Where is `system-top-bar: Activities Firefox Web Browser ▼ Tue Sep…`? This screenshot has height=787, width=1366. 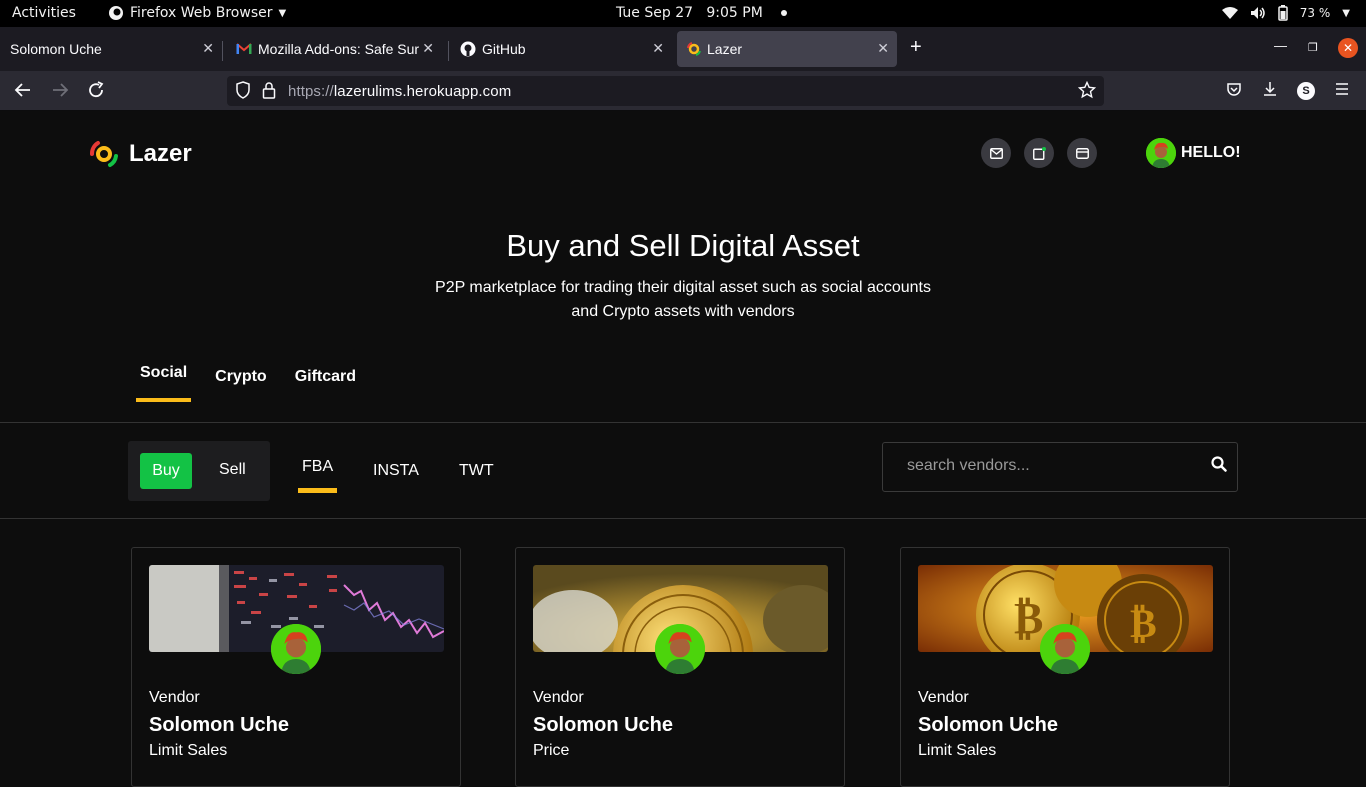
system-top-bar: Activities Firefox Web Browser ▼ Tue Sep… is located at coordinates (683, 13).